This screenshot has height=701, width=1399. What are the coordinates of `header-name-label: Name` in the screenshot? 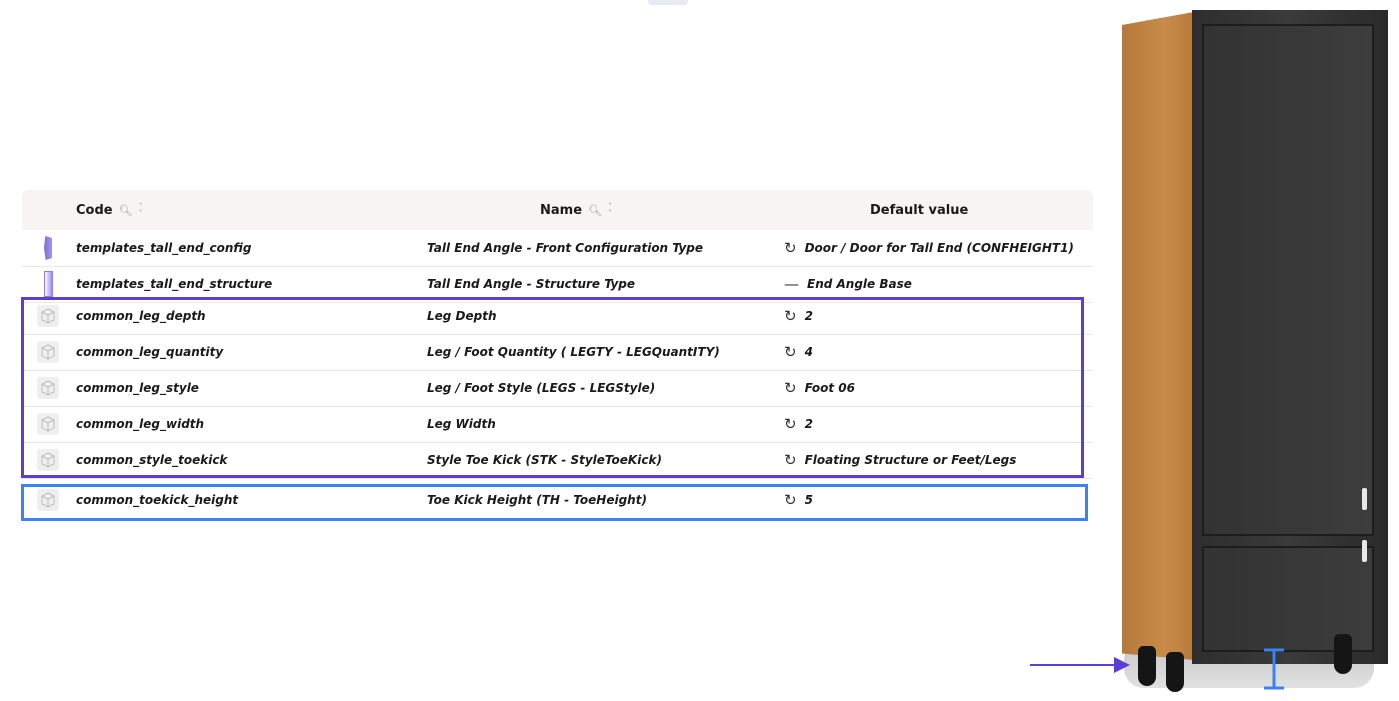 It's located at (561, 210).